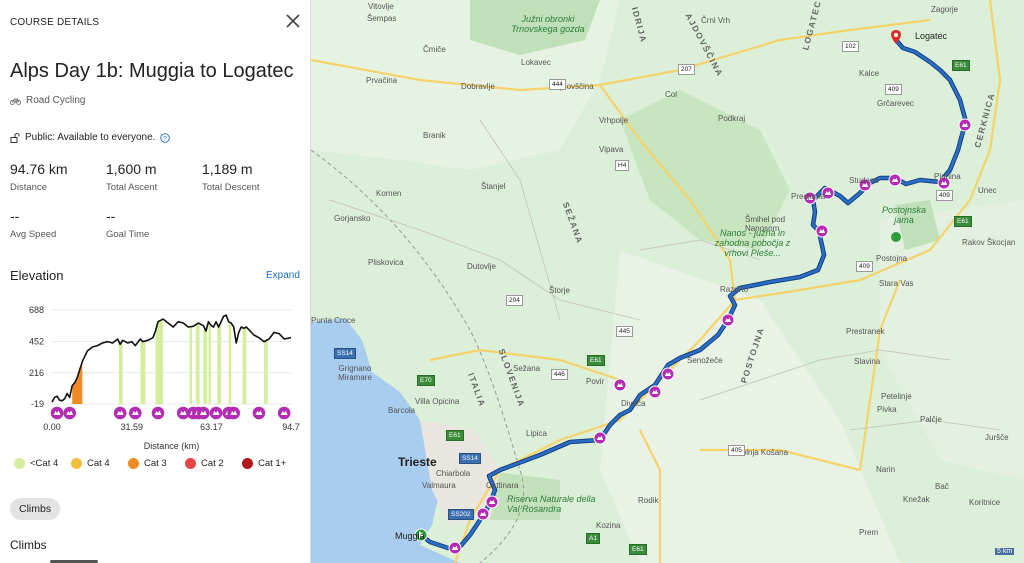 This screenshot has width=1024, height=563. I want to click on sport-type: Road Cycling, so click(47, 100).